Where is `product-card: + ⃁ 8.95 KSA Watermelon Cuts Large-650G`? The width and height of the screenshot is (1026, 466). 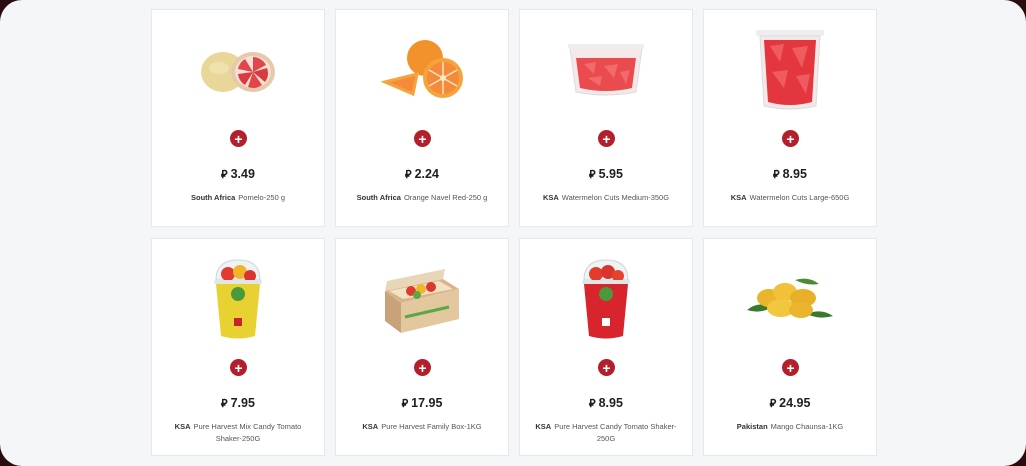 product-card: + ⃁ 8.95 KSA Watermelon Cuts Large-650G is located at coordinates (790, 118).